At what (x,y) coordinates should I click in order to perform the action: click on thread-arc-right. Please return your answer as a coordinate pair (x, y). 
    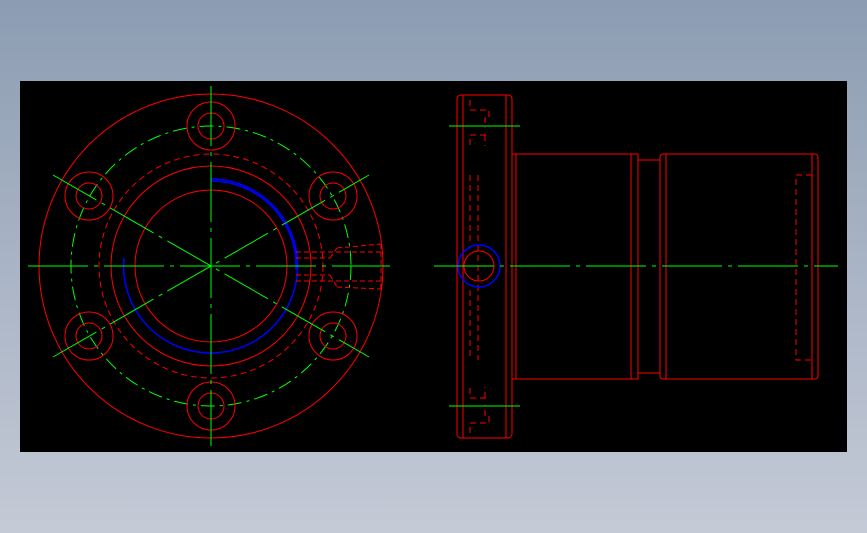
    Looking at the image, I should click on (253, 225).